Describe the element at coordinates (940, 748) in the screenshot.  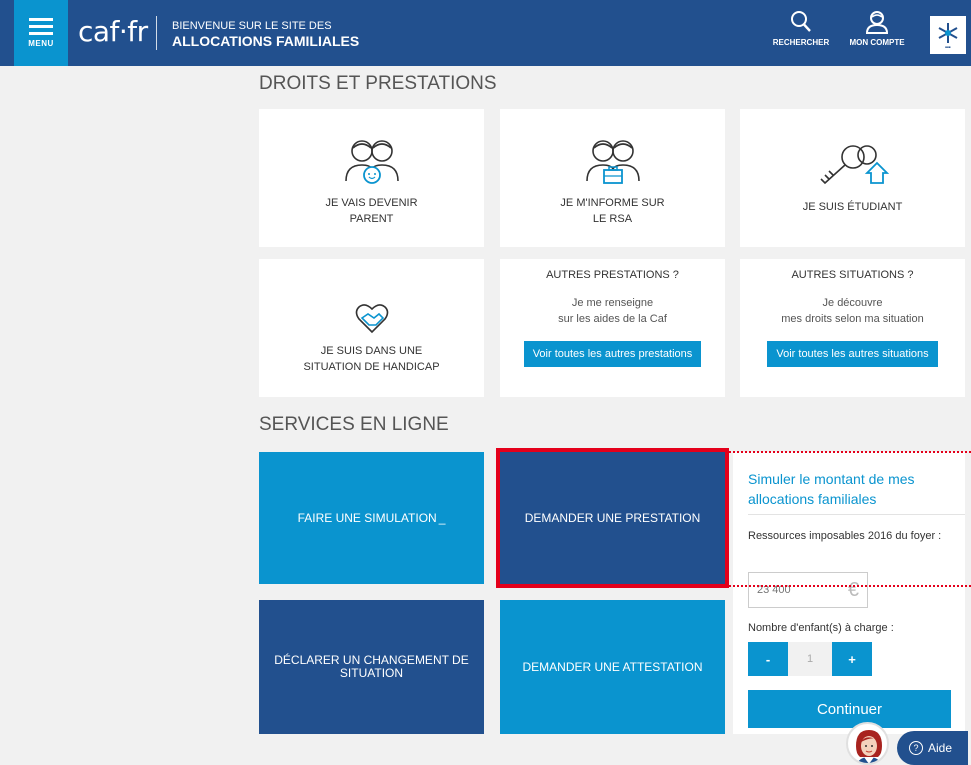
I see `aide-label: Aide` at that location.